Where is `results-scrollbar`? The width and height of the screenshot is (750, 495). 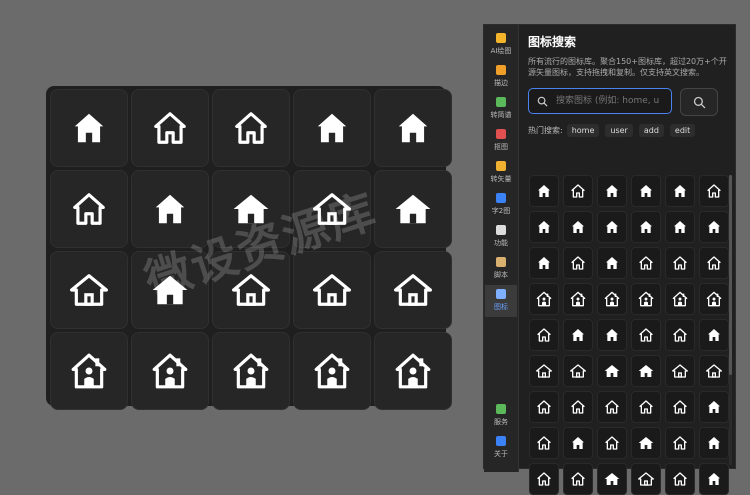 results-scrollbar is located at coordinates (730, 320).